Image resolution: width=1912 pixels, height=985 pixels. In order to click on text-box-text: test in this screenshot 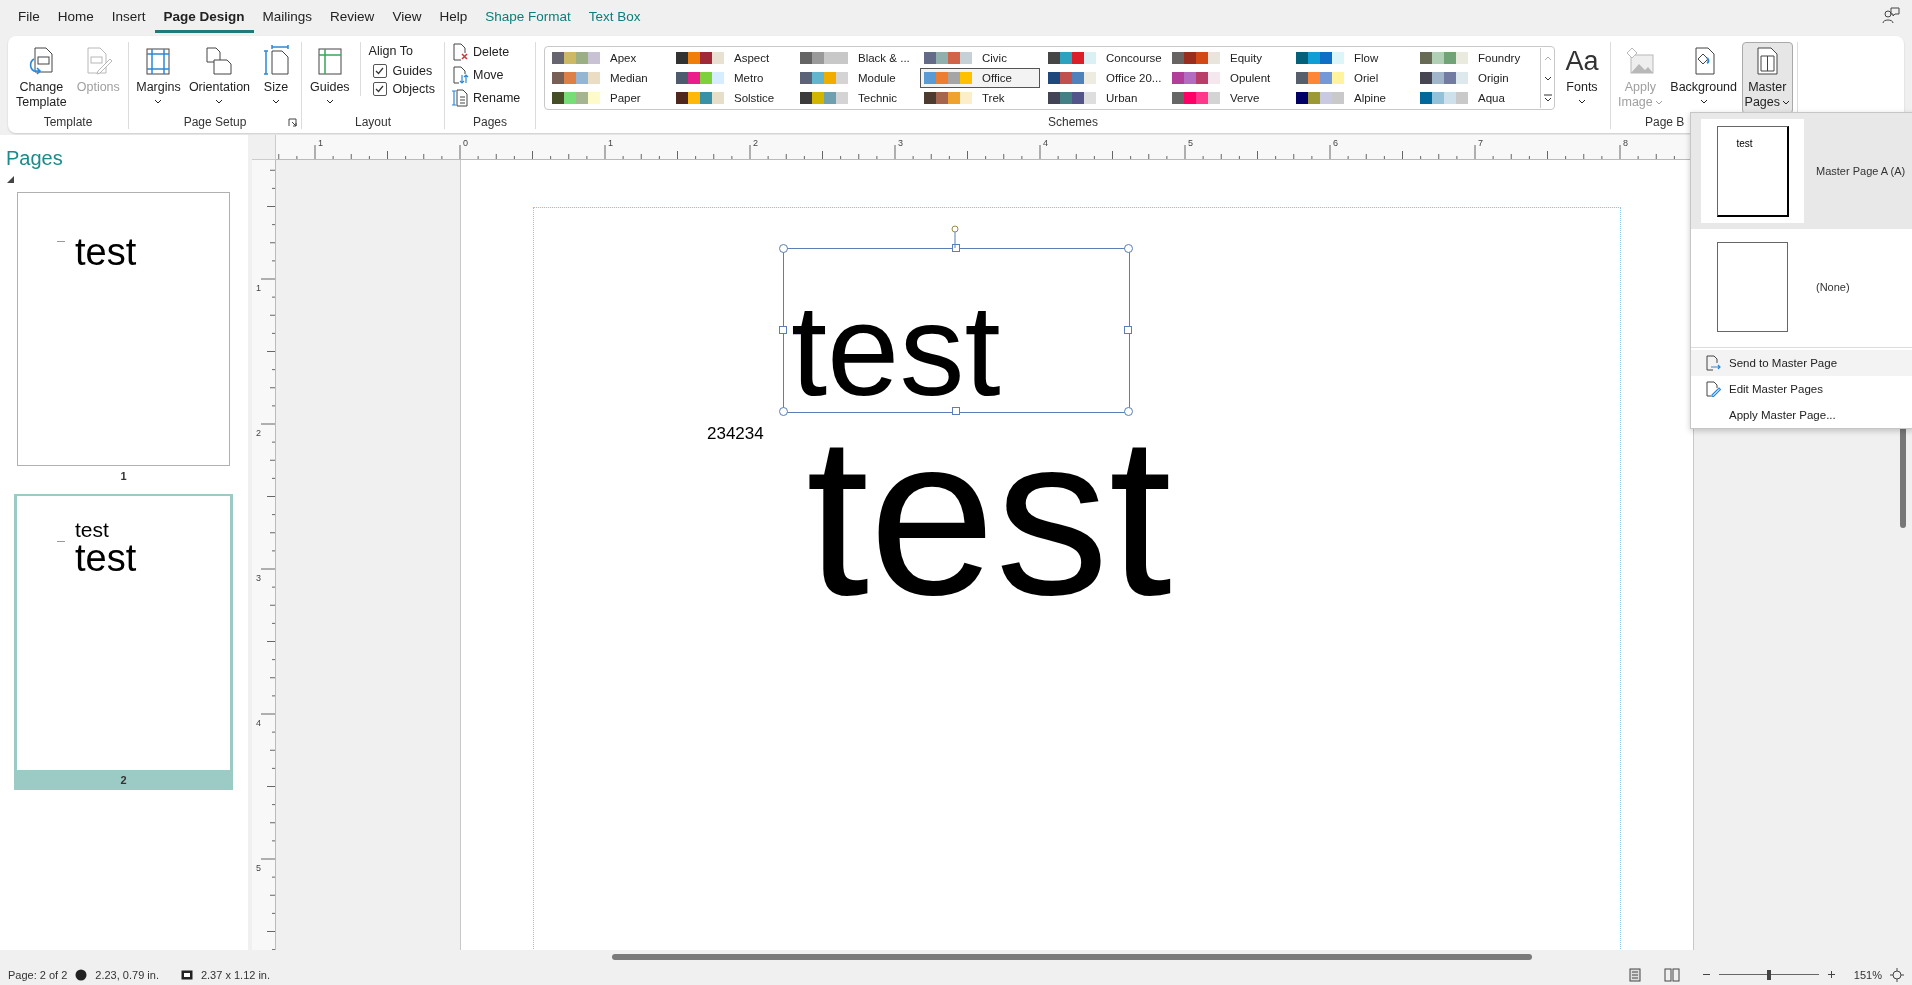, I will do `click(896, 350)`.